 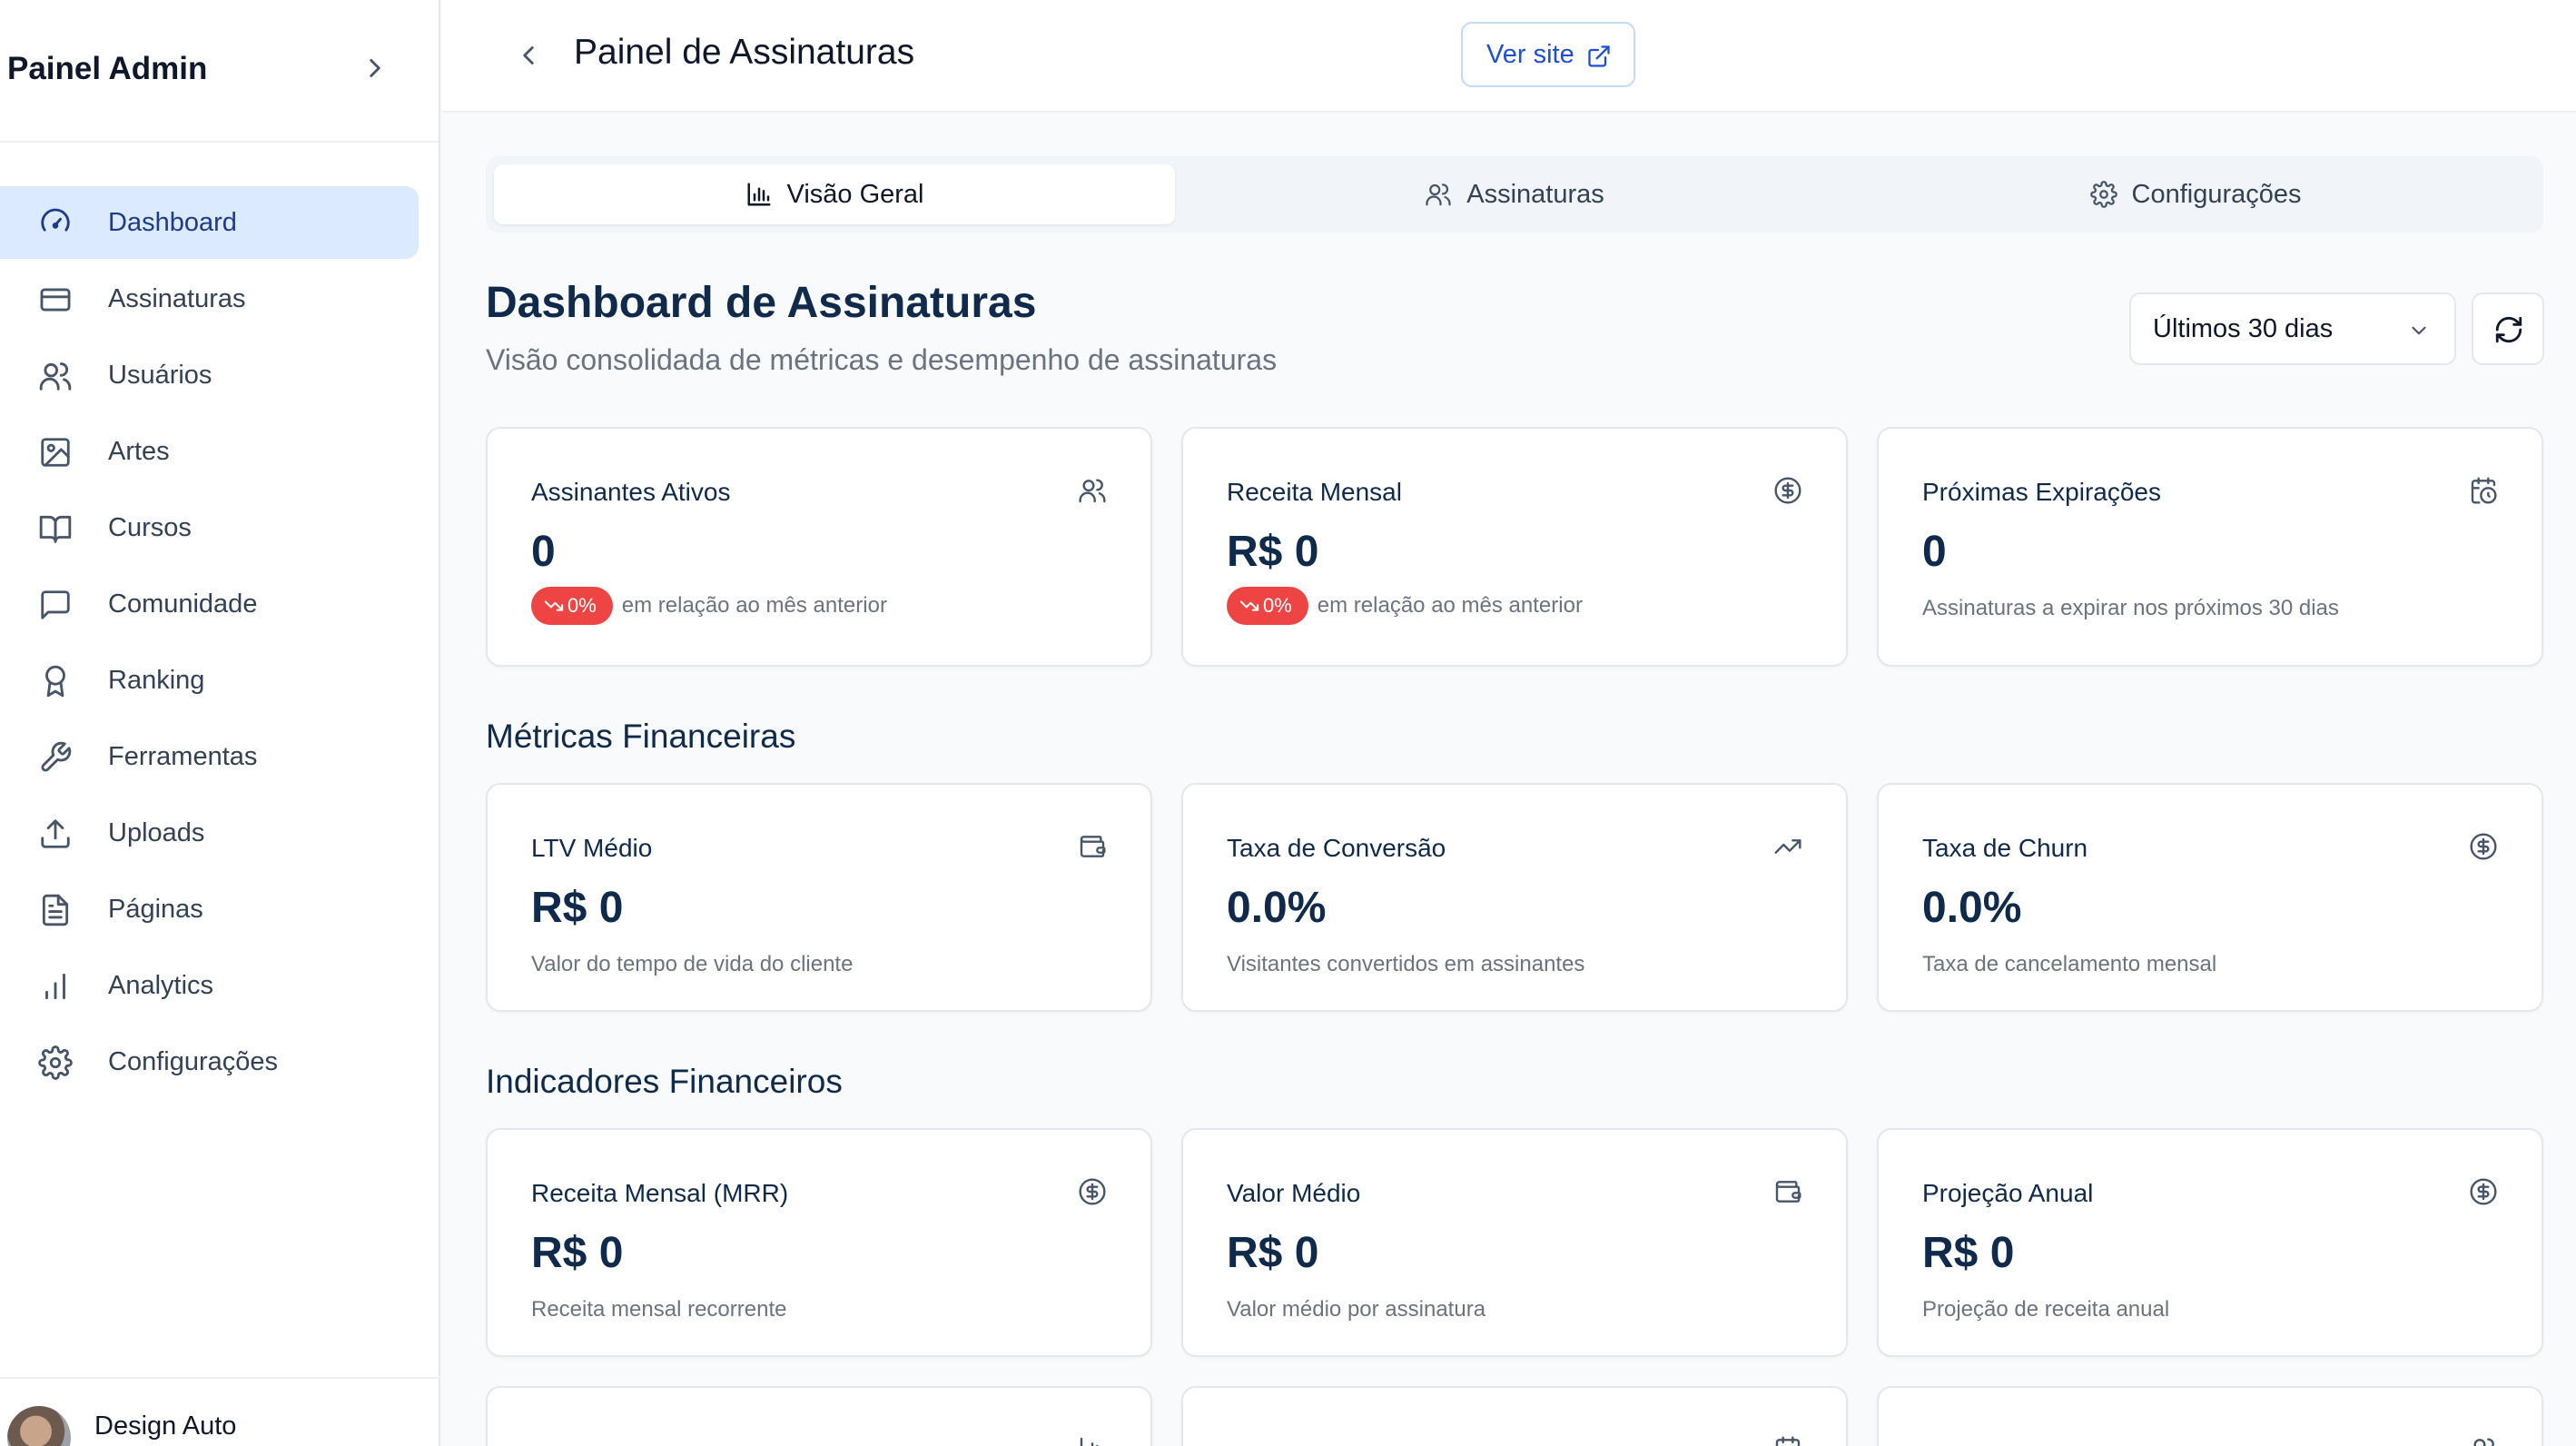 What do you see at coordinates (2483, 1442) in the screenshot?
I see `users-icon` at bounding box center [2483, 1442].